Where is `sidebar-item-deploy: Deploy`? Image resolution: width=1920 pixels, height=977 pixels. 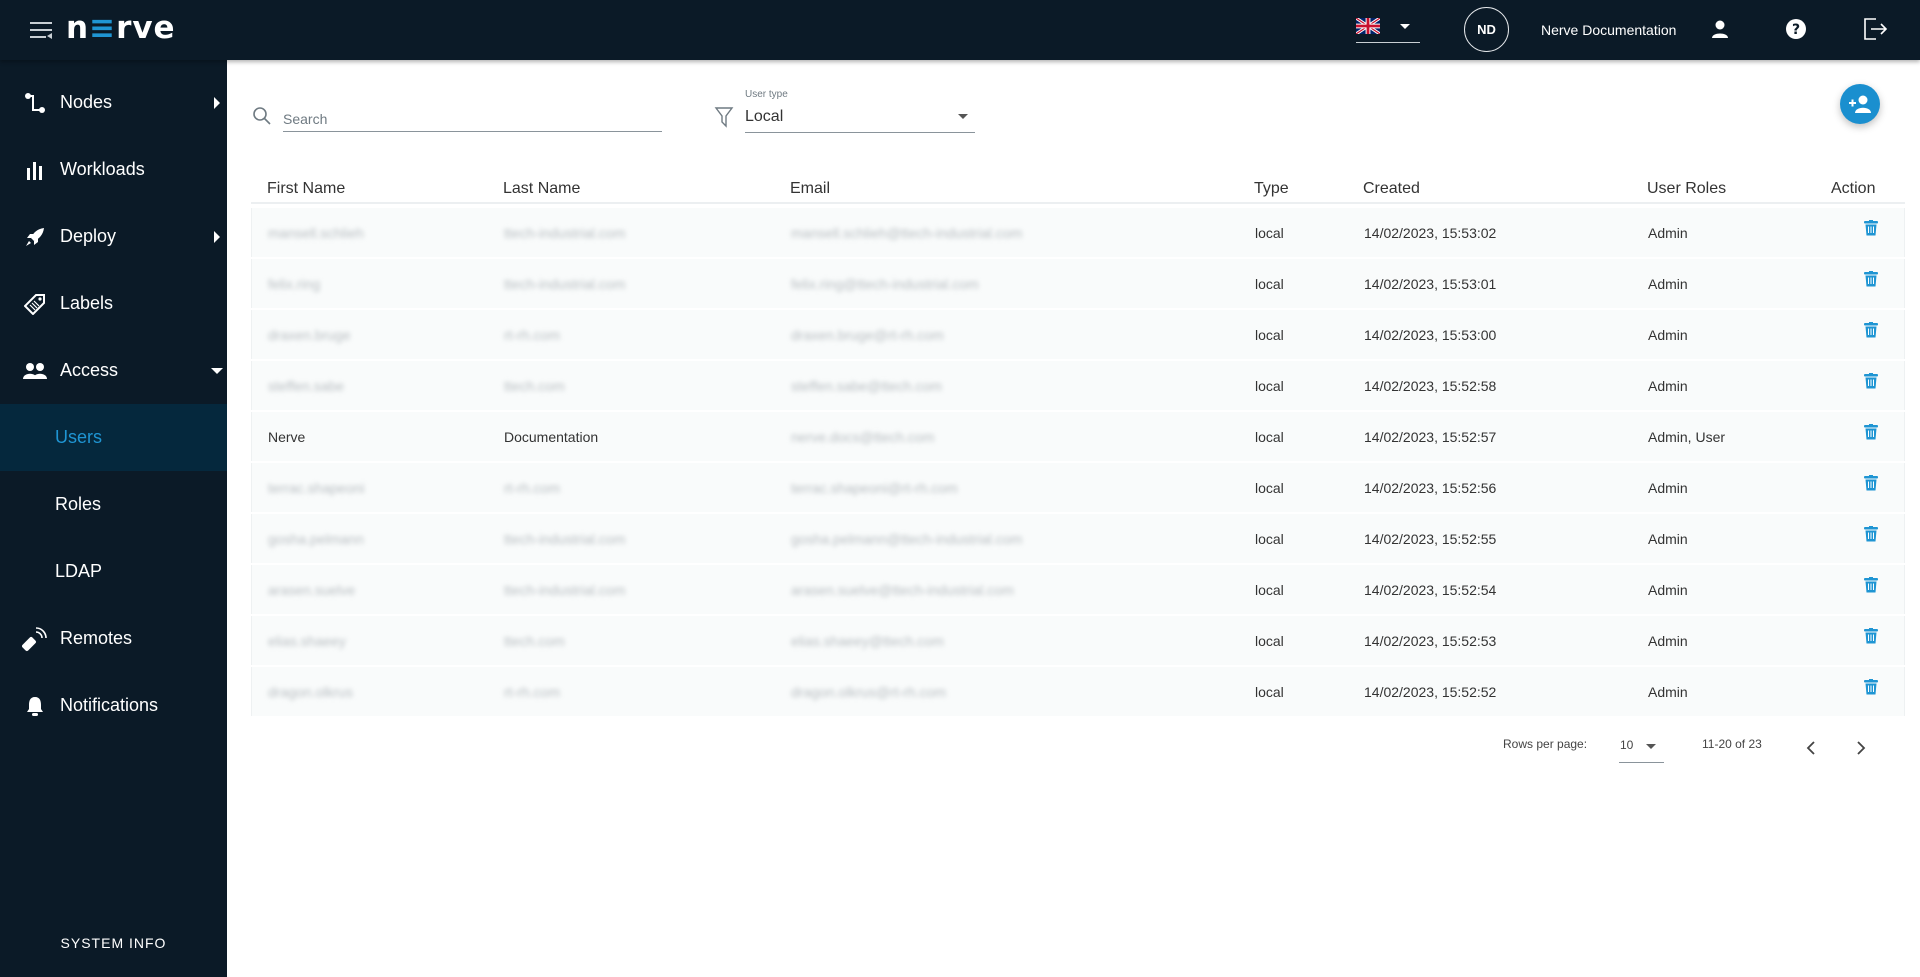 sidebar-item-deploy: Deploy is located at coordinates (113, 236).